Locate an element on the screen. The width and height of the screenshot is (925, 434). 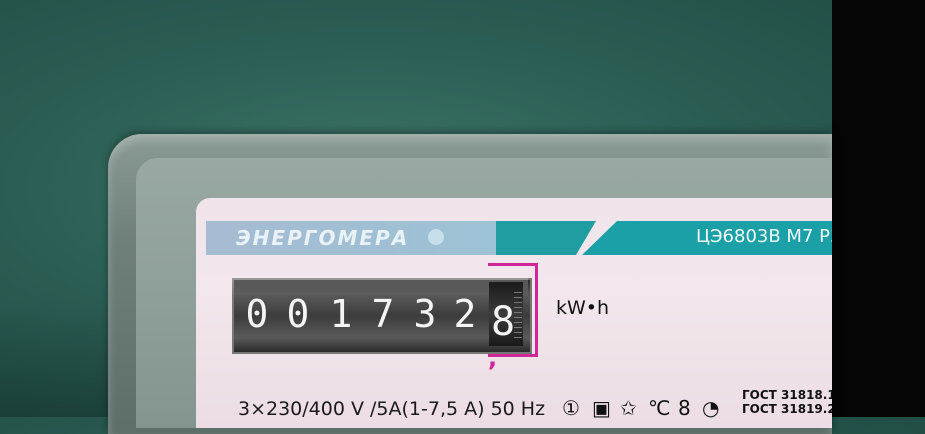
accuracy-class-icon: ① is located at coordinates (571, 408).